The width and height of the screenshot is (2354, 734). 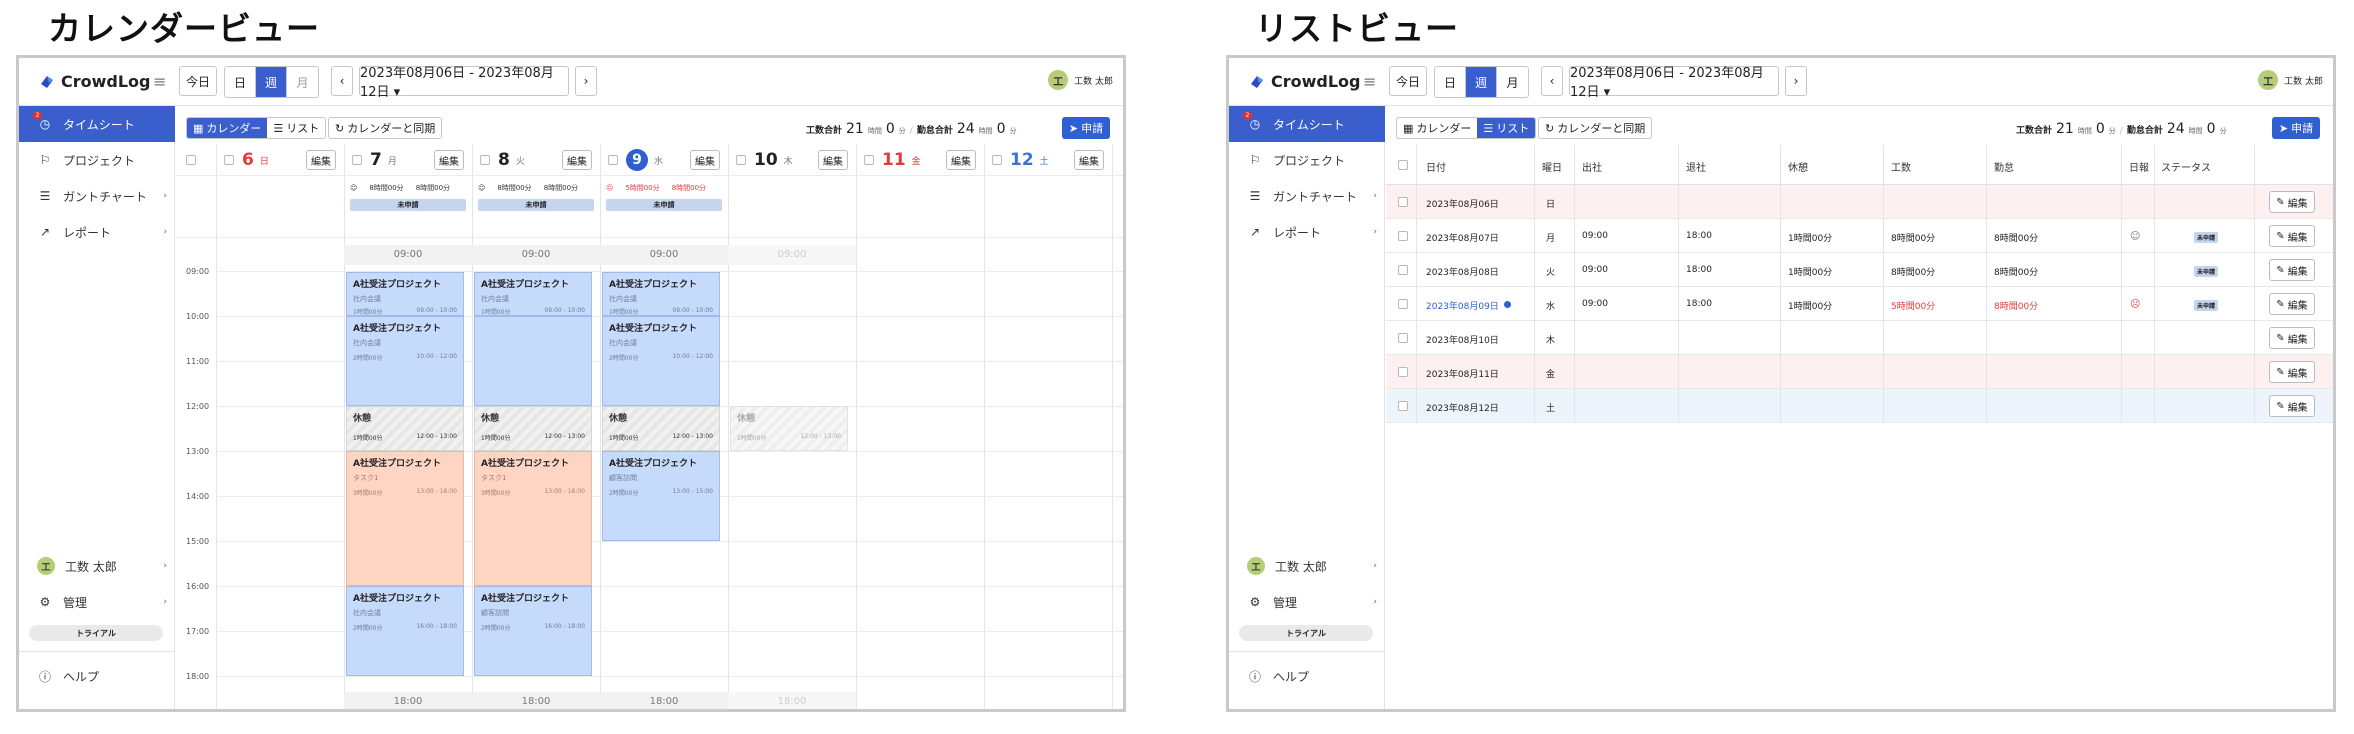 I want to click on time-entry: A社受注プロジェクト 社内会議 2時間00分 16:00 - 18:00, so click(x=405, y=631).